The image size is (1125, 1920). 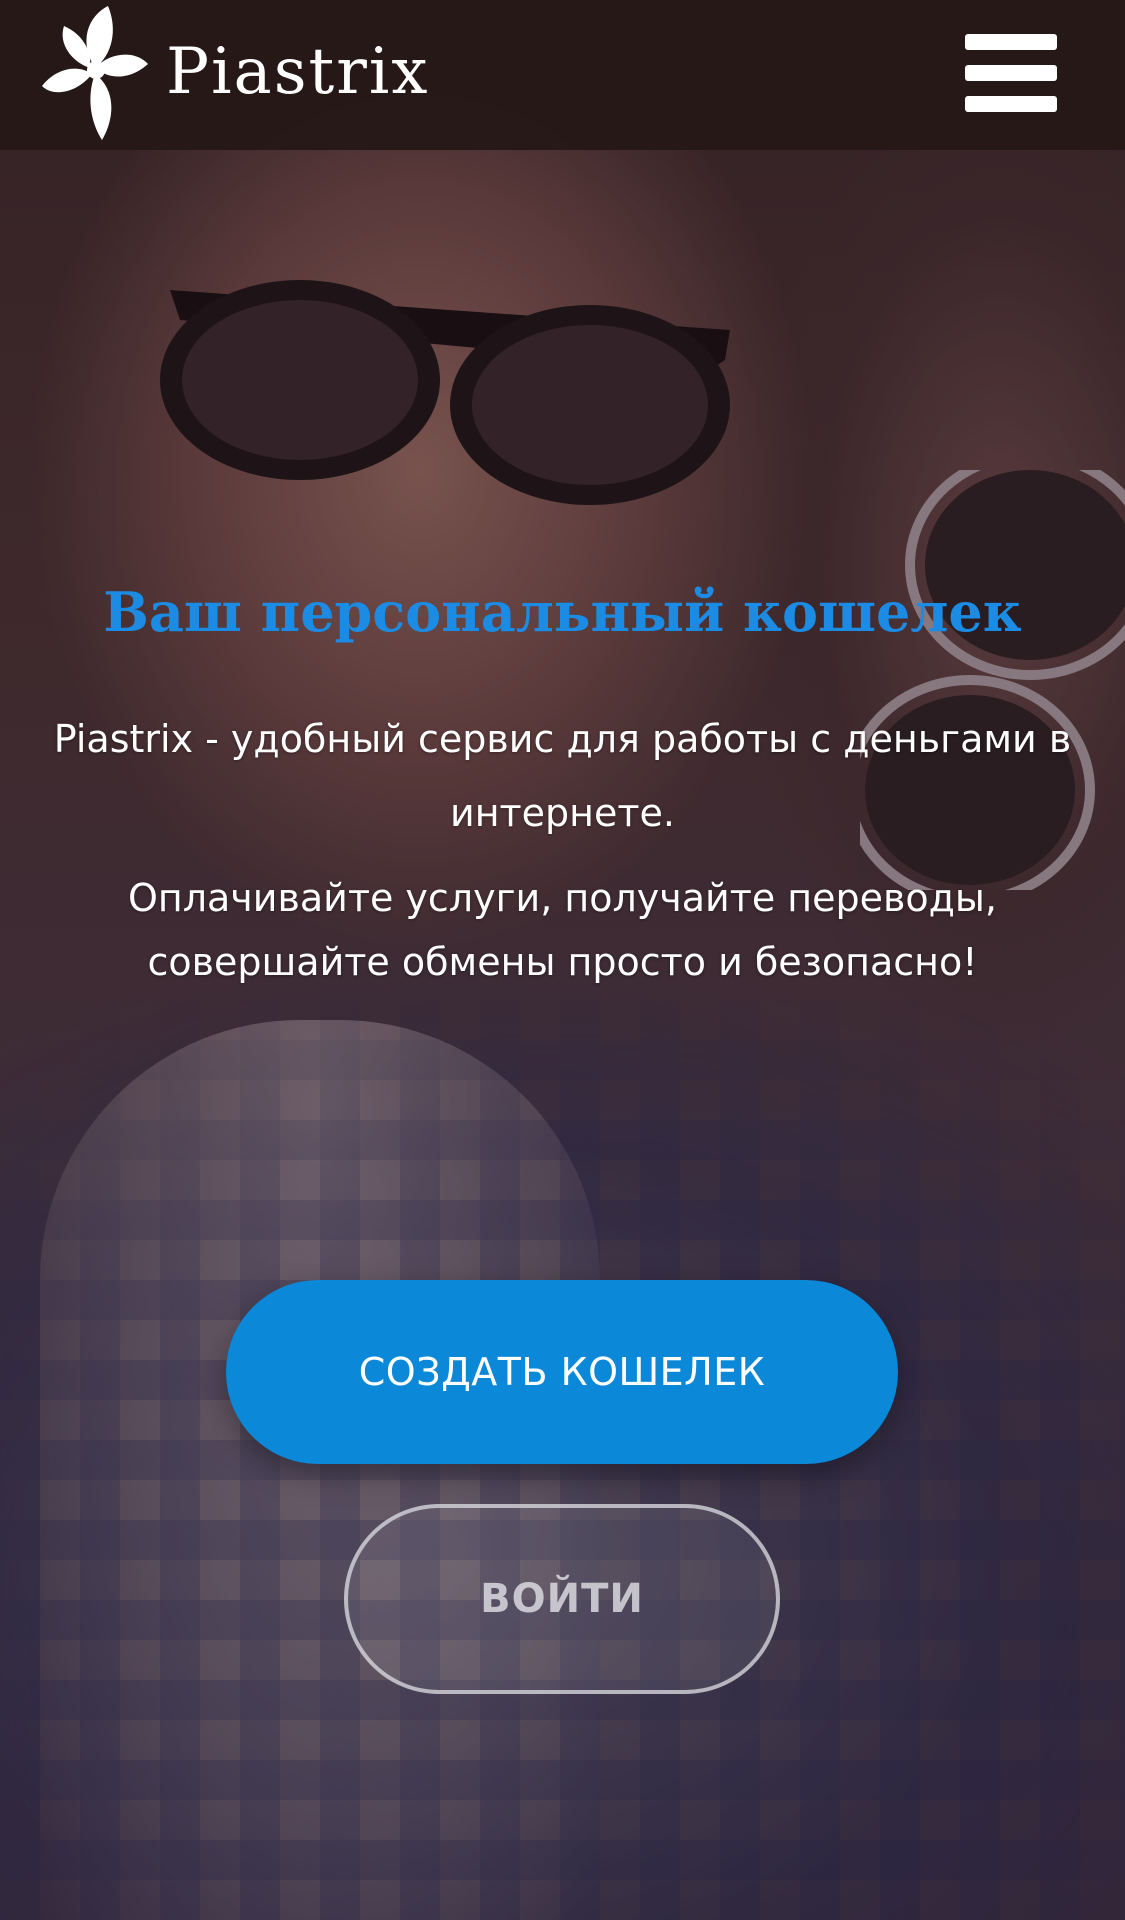 I want to click on logo-text: Piastrix, so click(x=298, y=72).